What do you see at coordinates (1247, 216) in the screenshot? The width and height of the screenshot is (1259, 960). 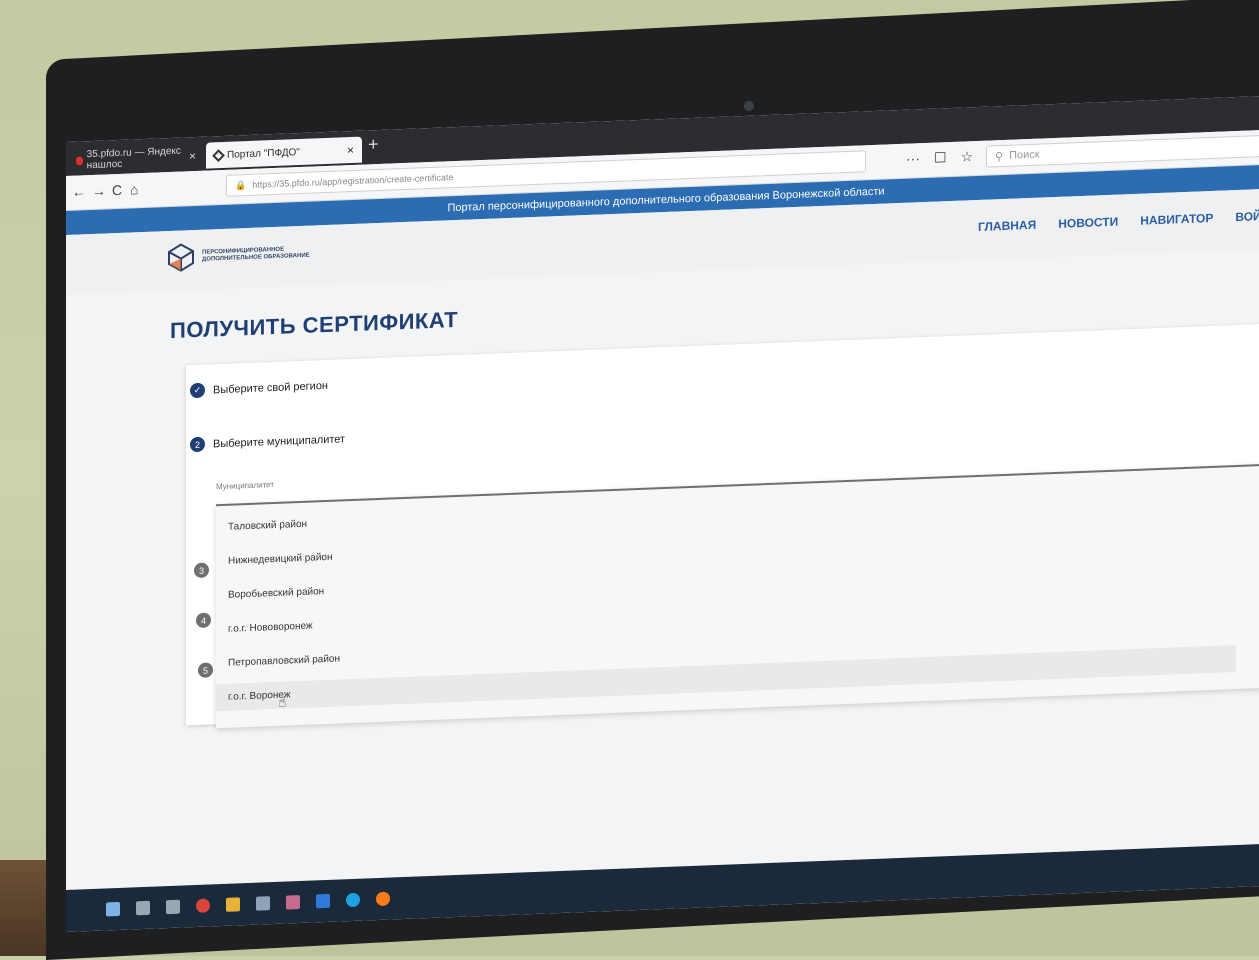 I see `menu-item-login: ВОЙТ` at bounding box center [1247, 216].